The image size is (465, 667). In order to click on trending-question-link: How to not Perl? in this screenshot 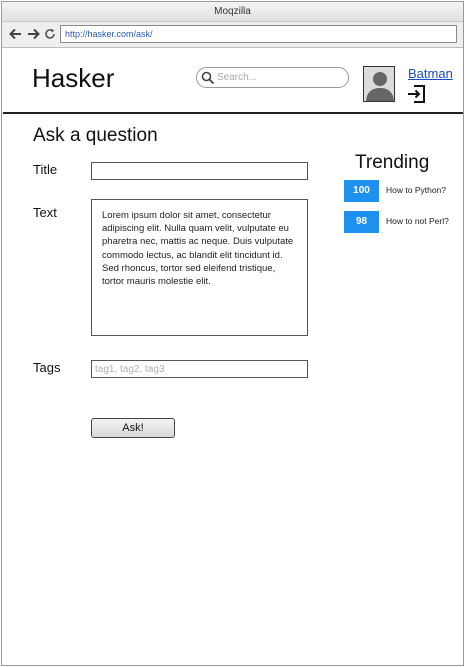, I will do `click(417, 221)`.